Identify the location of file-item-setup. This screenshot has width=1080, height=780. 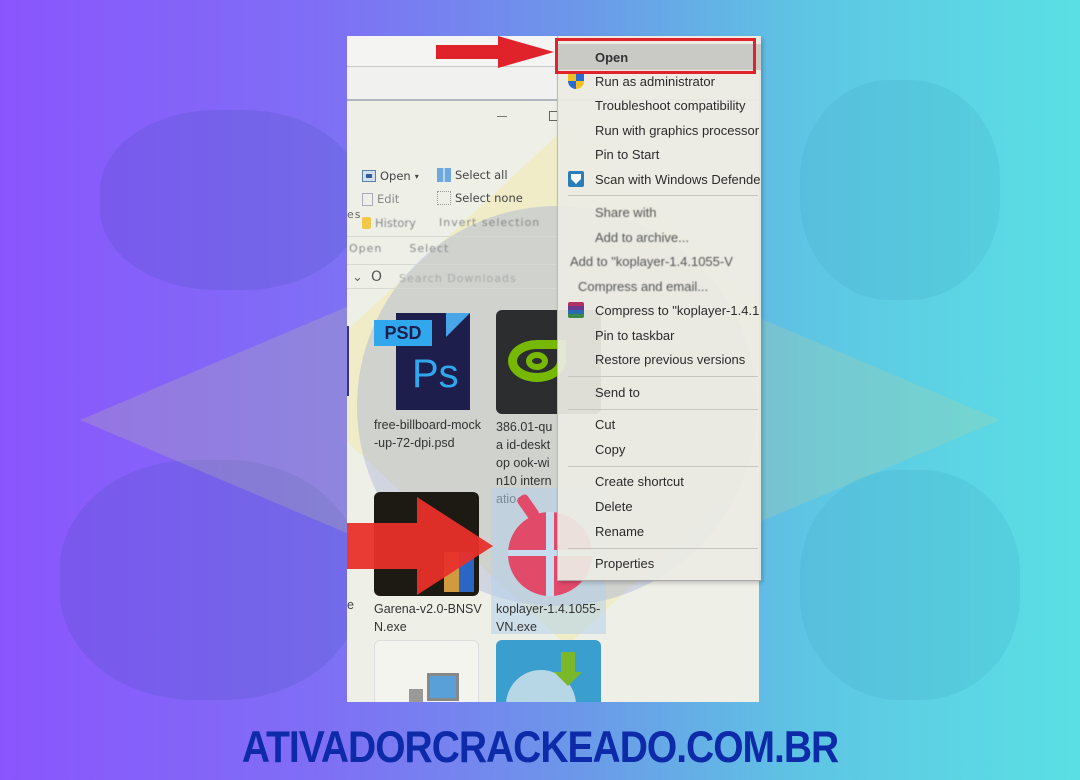
(429, 671).